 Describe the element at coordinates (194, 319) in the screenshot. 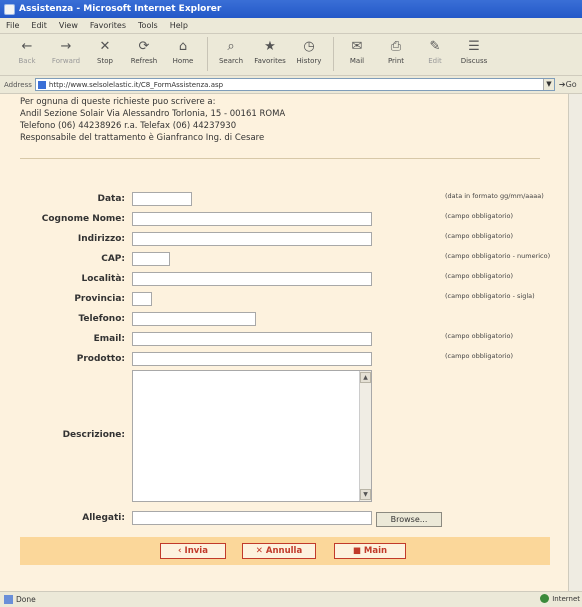

I see `telefono-input` at that location.